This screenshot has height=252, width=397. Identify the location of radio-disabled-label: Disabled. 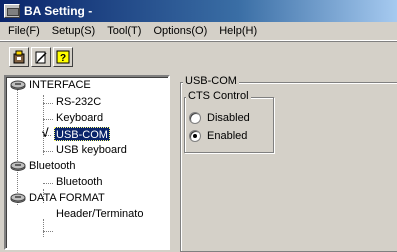
(228, 118).